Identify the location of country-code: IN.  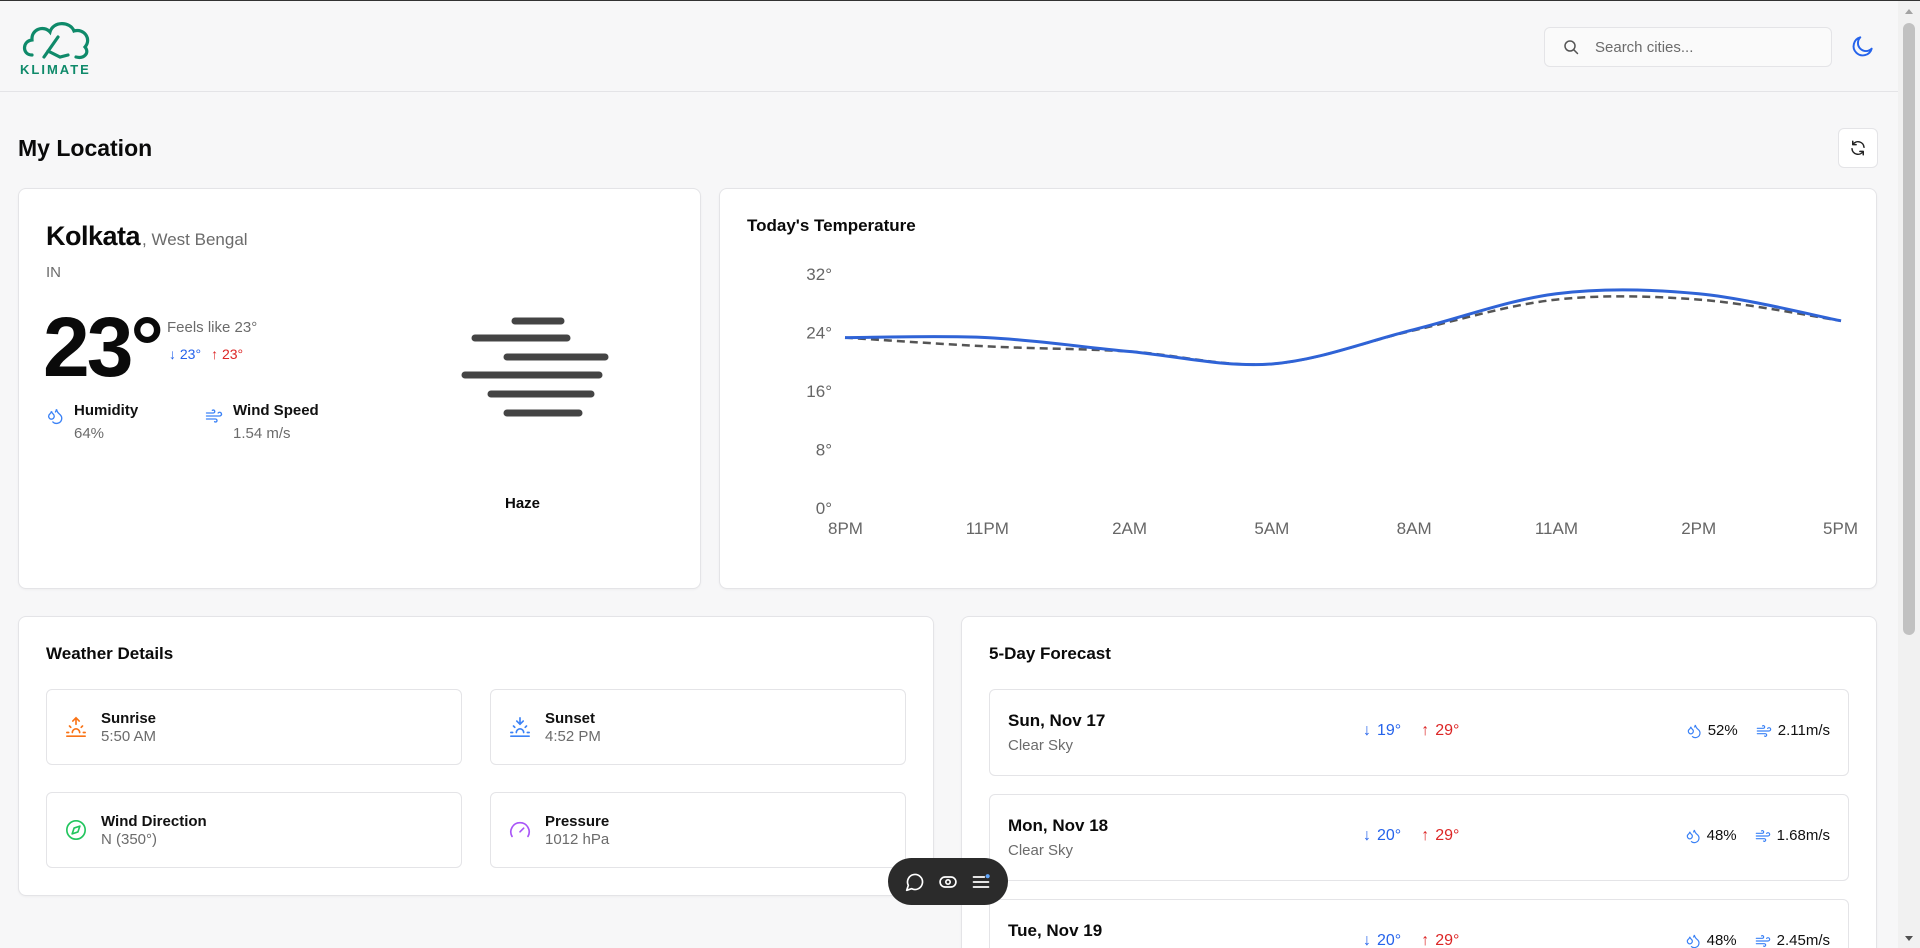
(53, 272).